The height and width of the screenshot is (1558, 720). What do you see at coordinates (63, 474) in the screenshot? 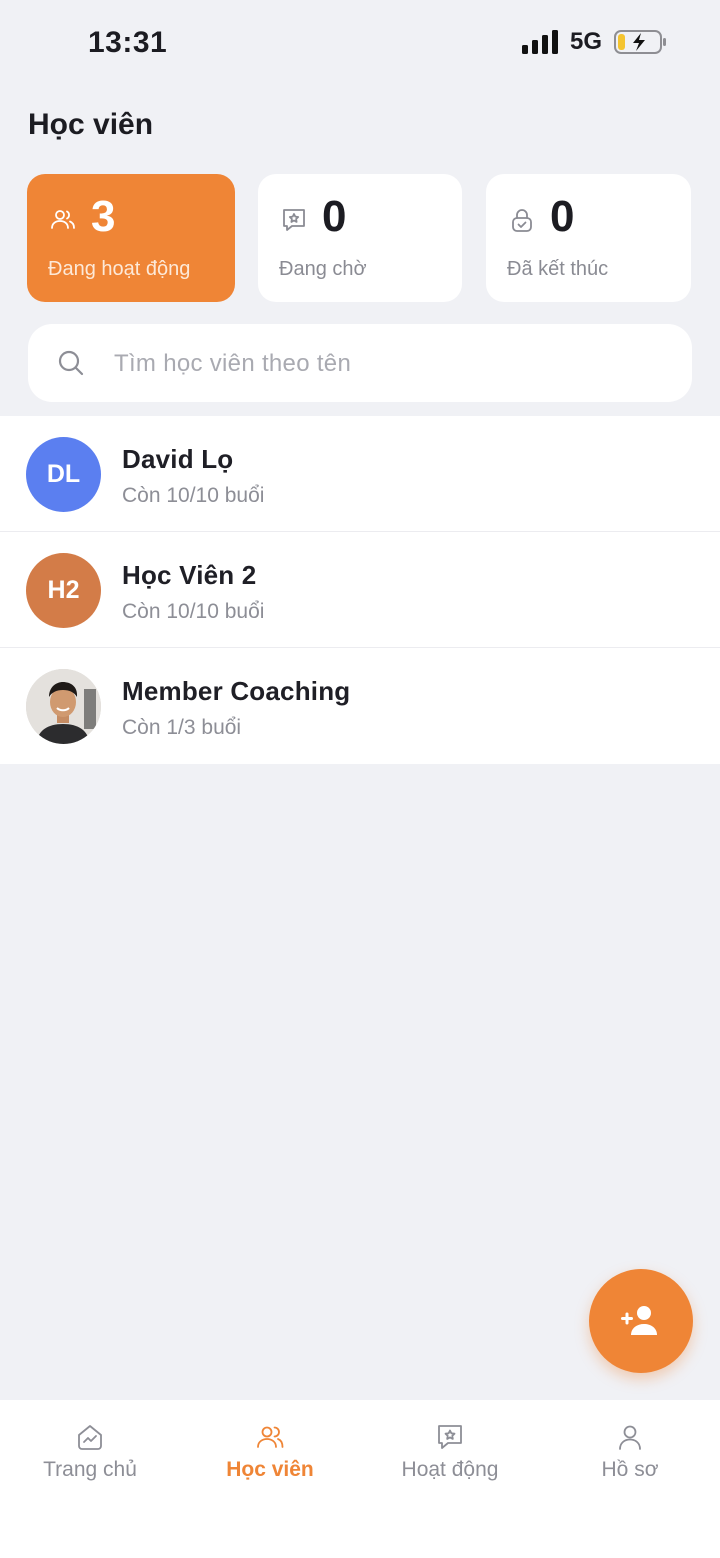
I see `avatar: DL` at bounding box center [63, 474].